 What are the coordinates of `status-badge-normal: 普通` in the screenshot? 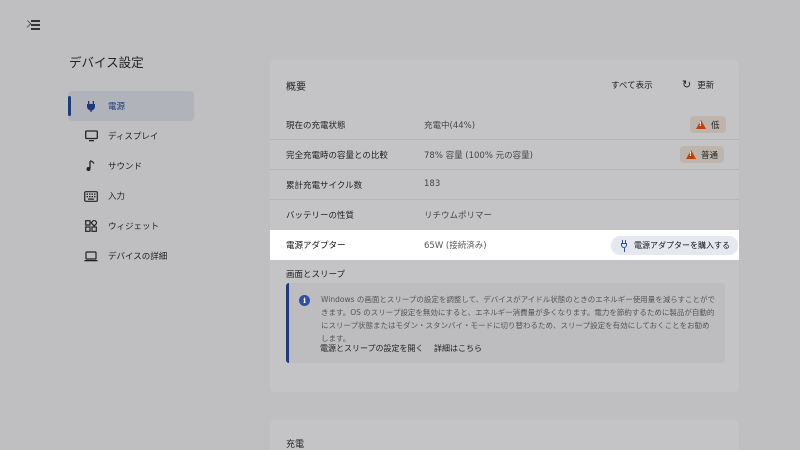 It's located at (702, 154).